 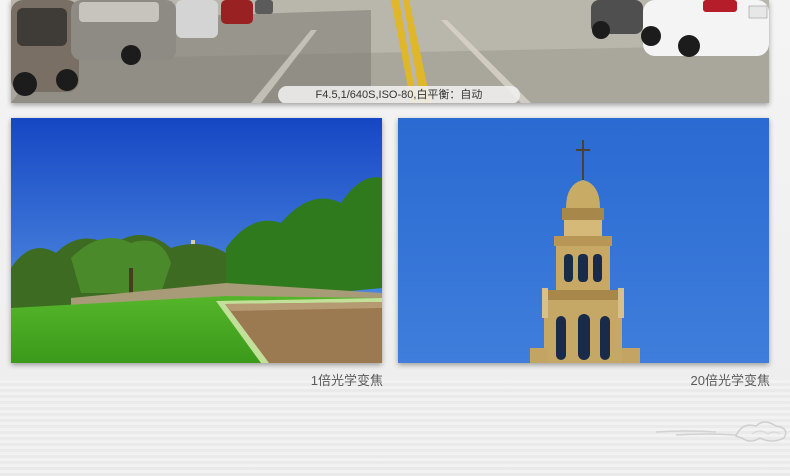 What do you see at coordinates (721, 431) in the screenshot?
I see `decorative-cloud-ornament` at bounding box center [721, 431].